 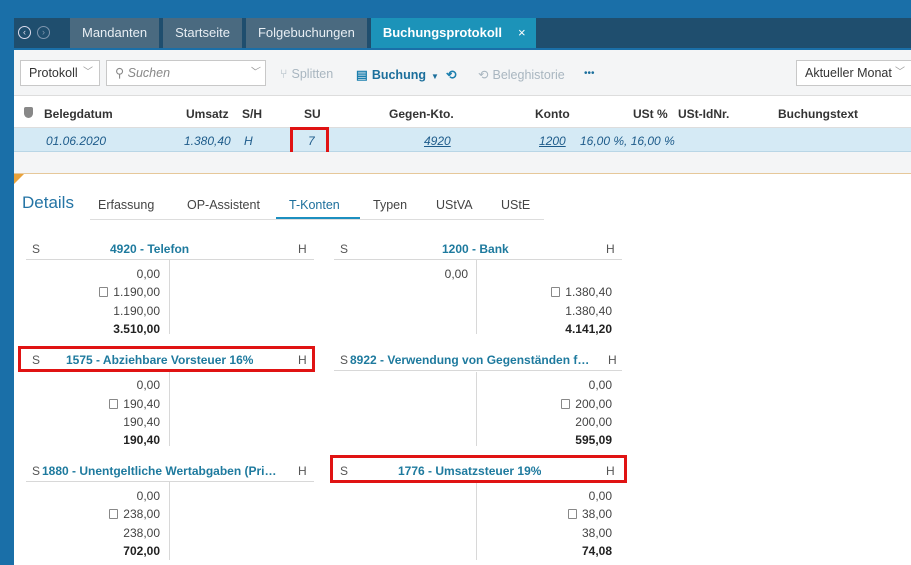 What do you see at coordinates (421, 114) in the screenshot?
I see `col-gegenkto: Gegen-Kto.` at bounding box center [421, 114].